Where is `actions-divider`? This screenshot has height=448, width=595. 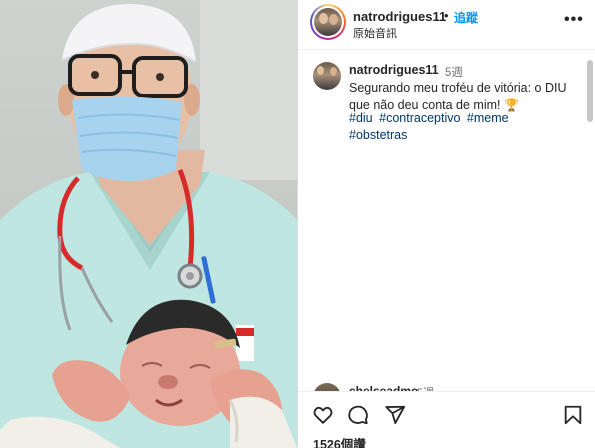
actions-divider is located at coordinates (446, 391).